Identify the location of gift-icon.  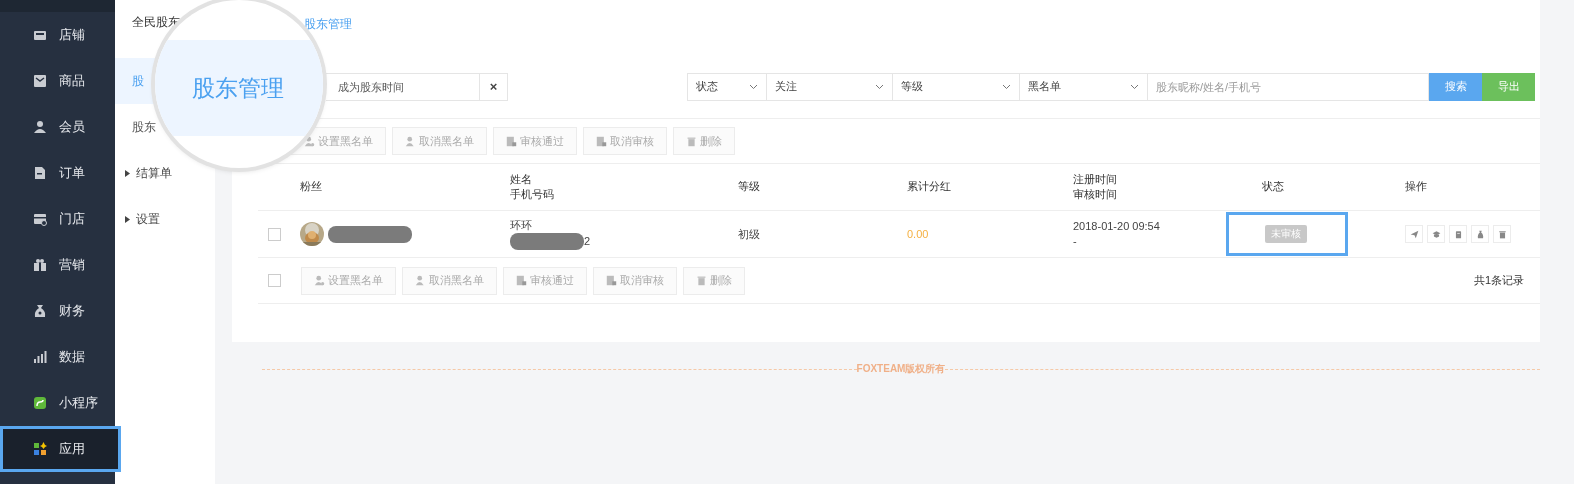
(40, 265).